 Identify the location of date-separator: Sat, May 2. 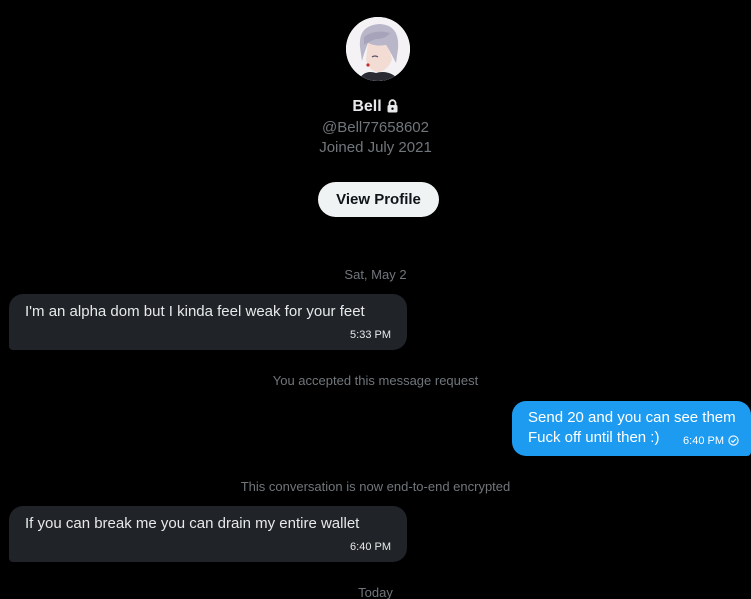
(375, 274).